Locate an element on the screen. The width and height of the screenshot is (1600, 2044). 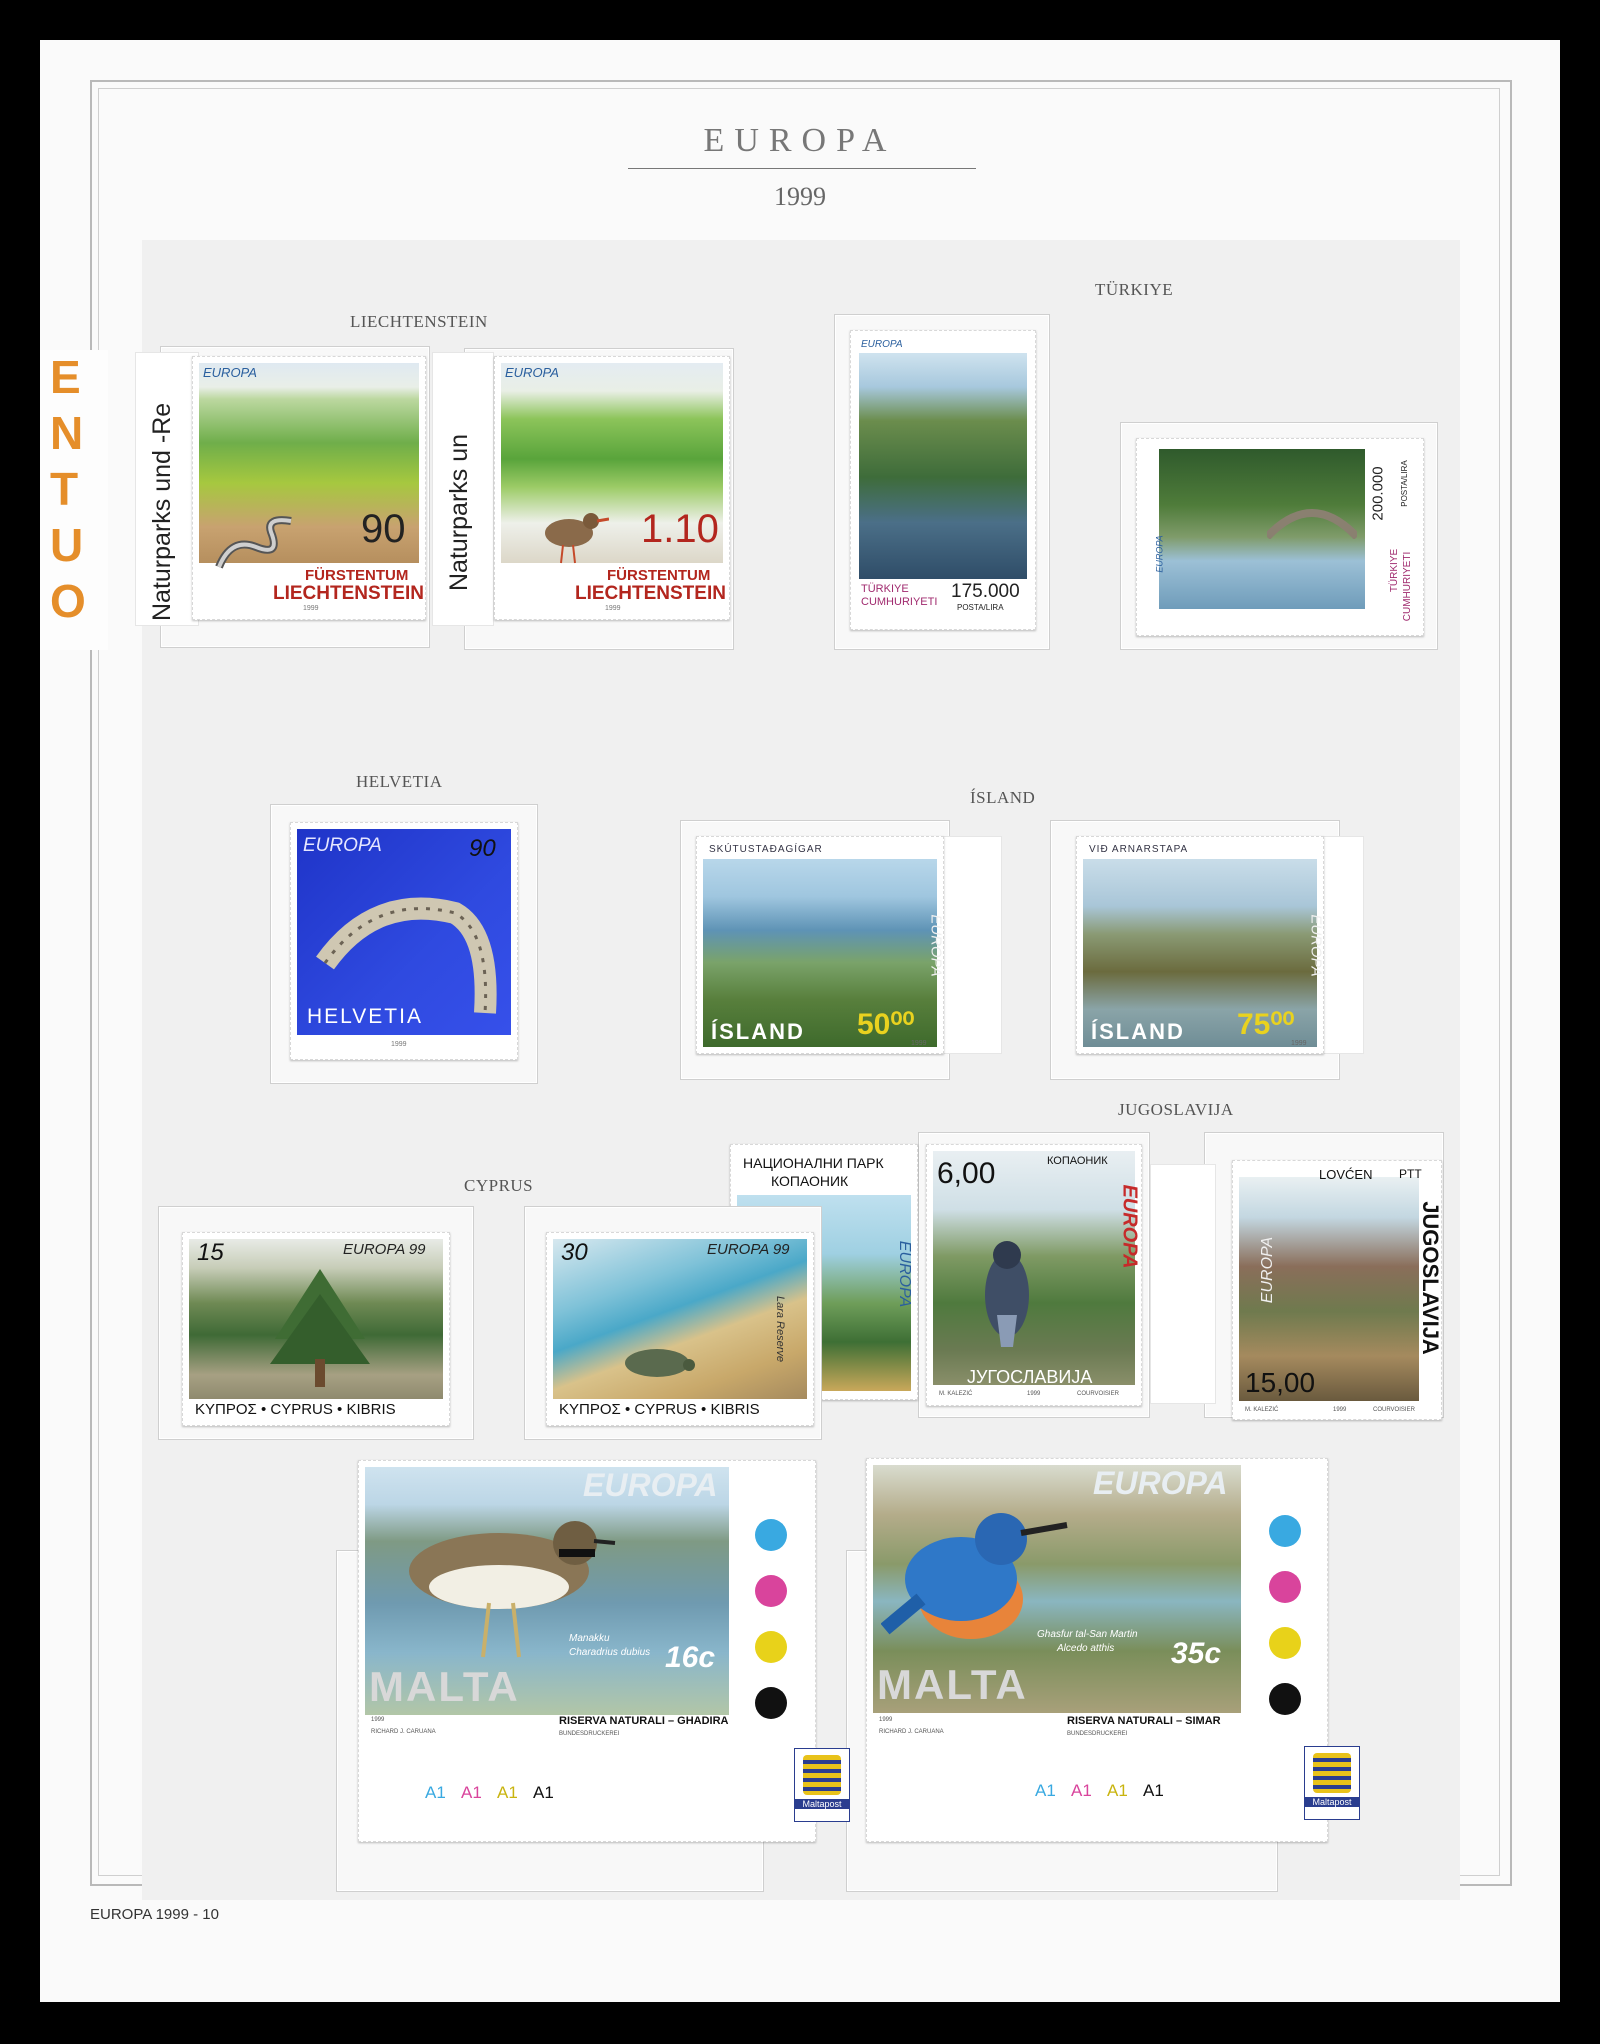
country-label-jugoslavija: JUGOSLAVIJA is located at coordinates (1176, 1109).